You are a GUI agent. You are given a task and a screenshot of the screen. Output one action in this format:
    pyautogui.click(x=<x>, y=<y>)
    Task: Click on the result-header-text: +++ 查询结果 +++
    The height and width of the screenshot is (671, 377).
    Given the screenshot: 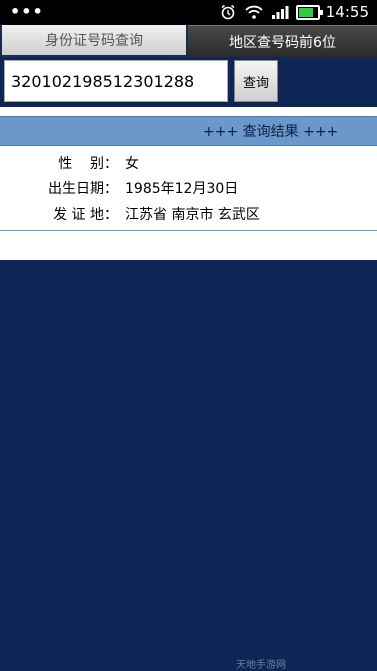 What is the action you would take?
    pyautogui.click(x=271, y=132)
    